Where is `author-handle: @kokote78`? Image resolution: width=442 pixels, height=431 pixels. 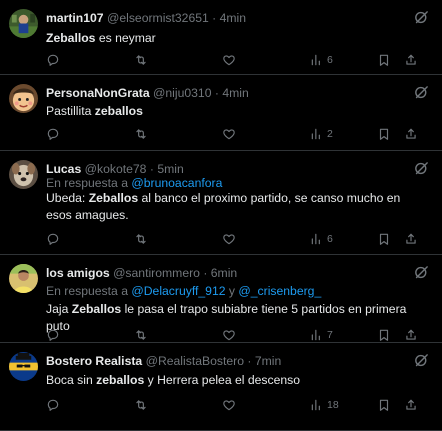
author-handle: @kokote78 is located at coordinates (116, 169).